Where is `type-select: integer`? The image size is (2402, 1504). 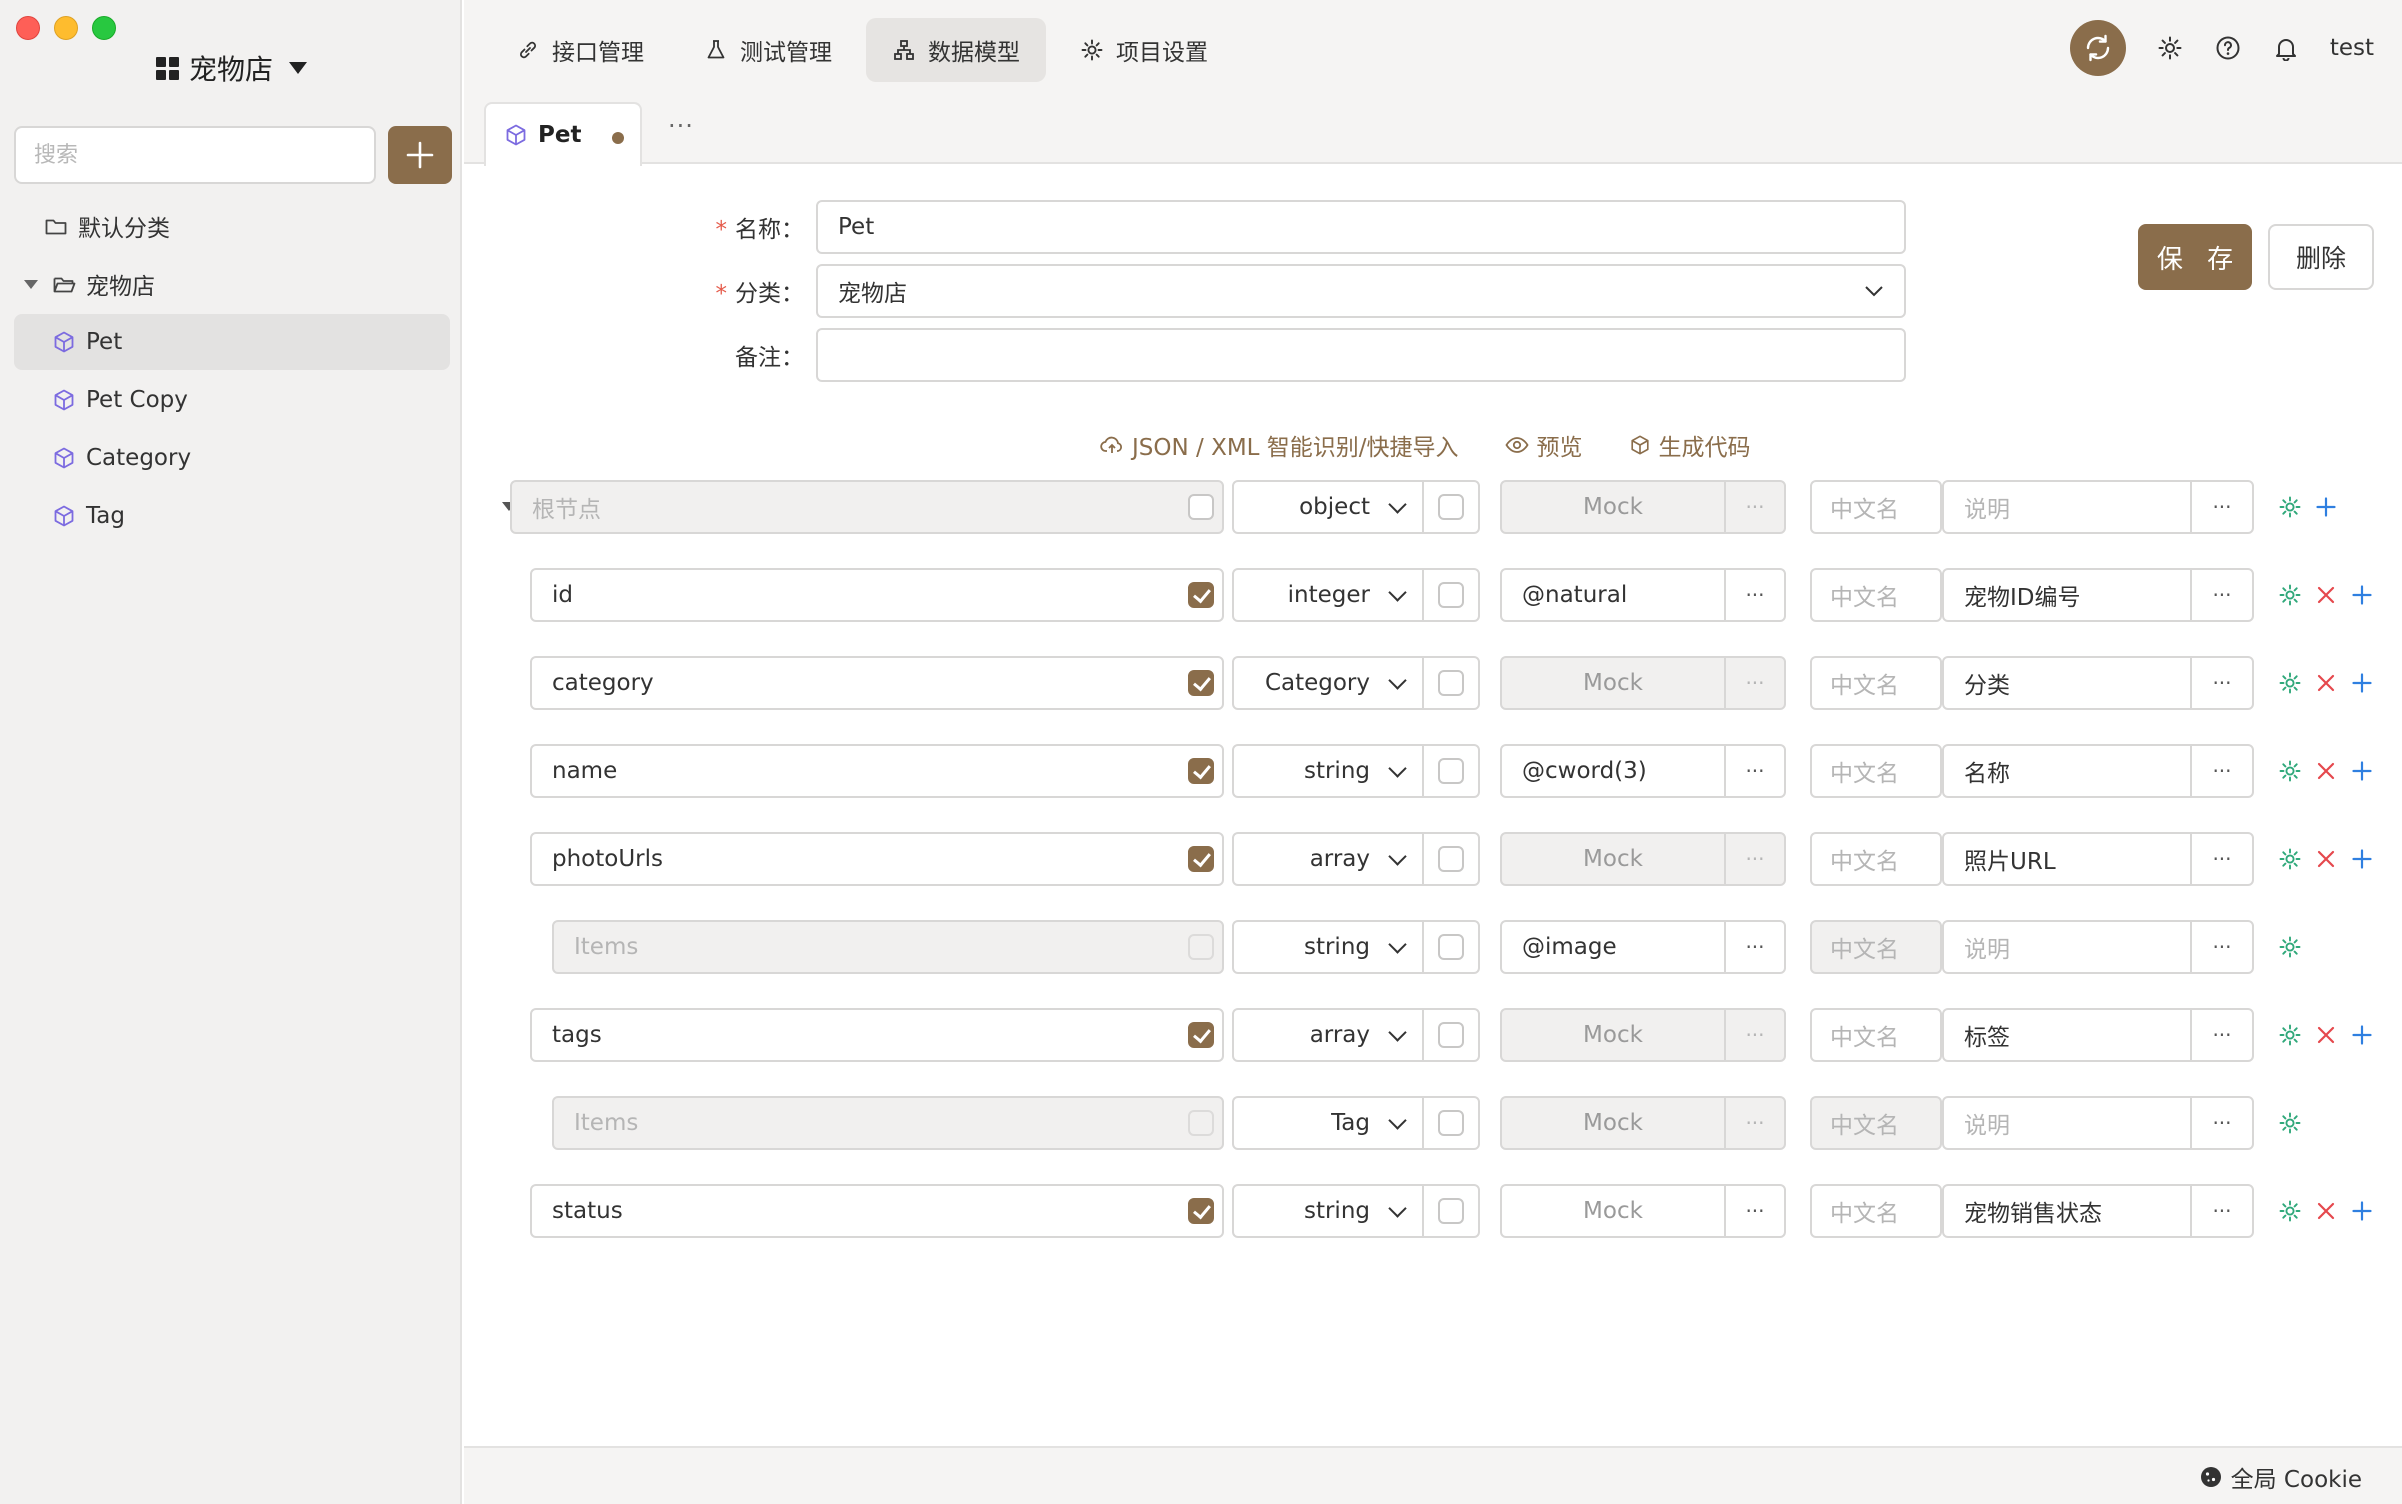 type-select: integer is located at coordinates (1328, 595).